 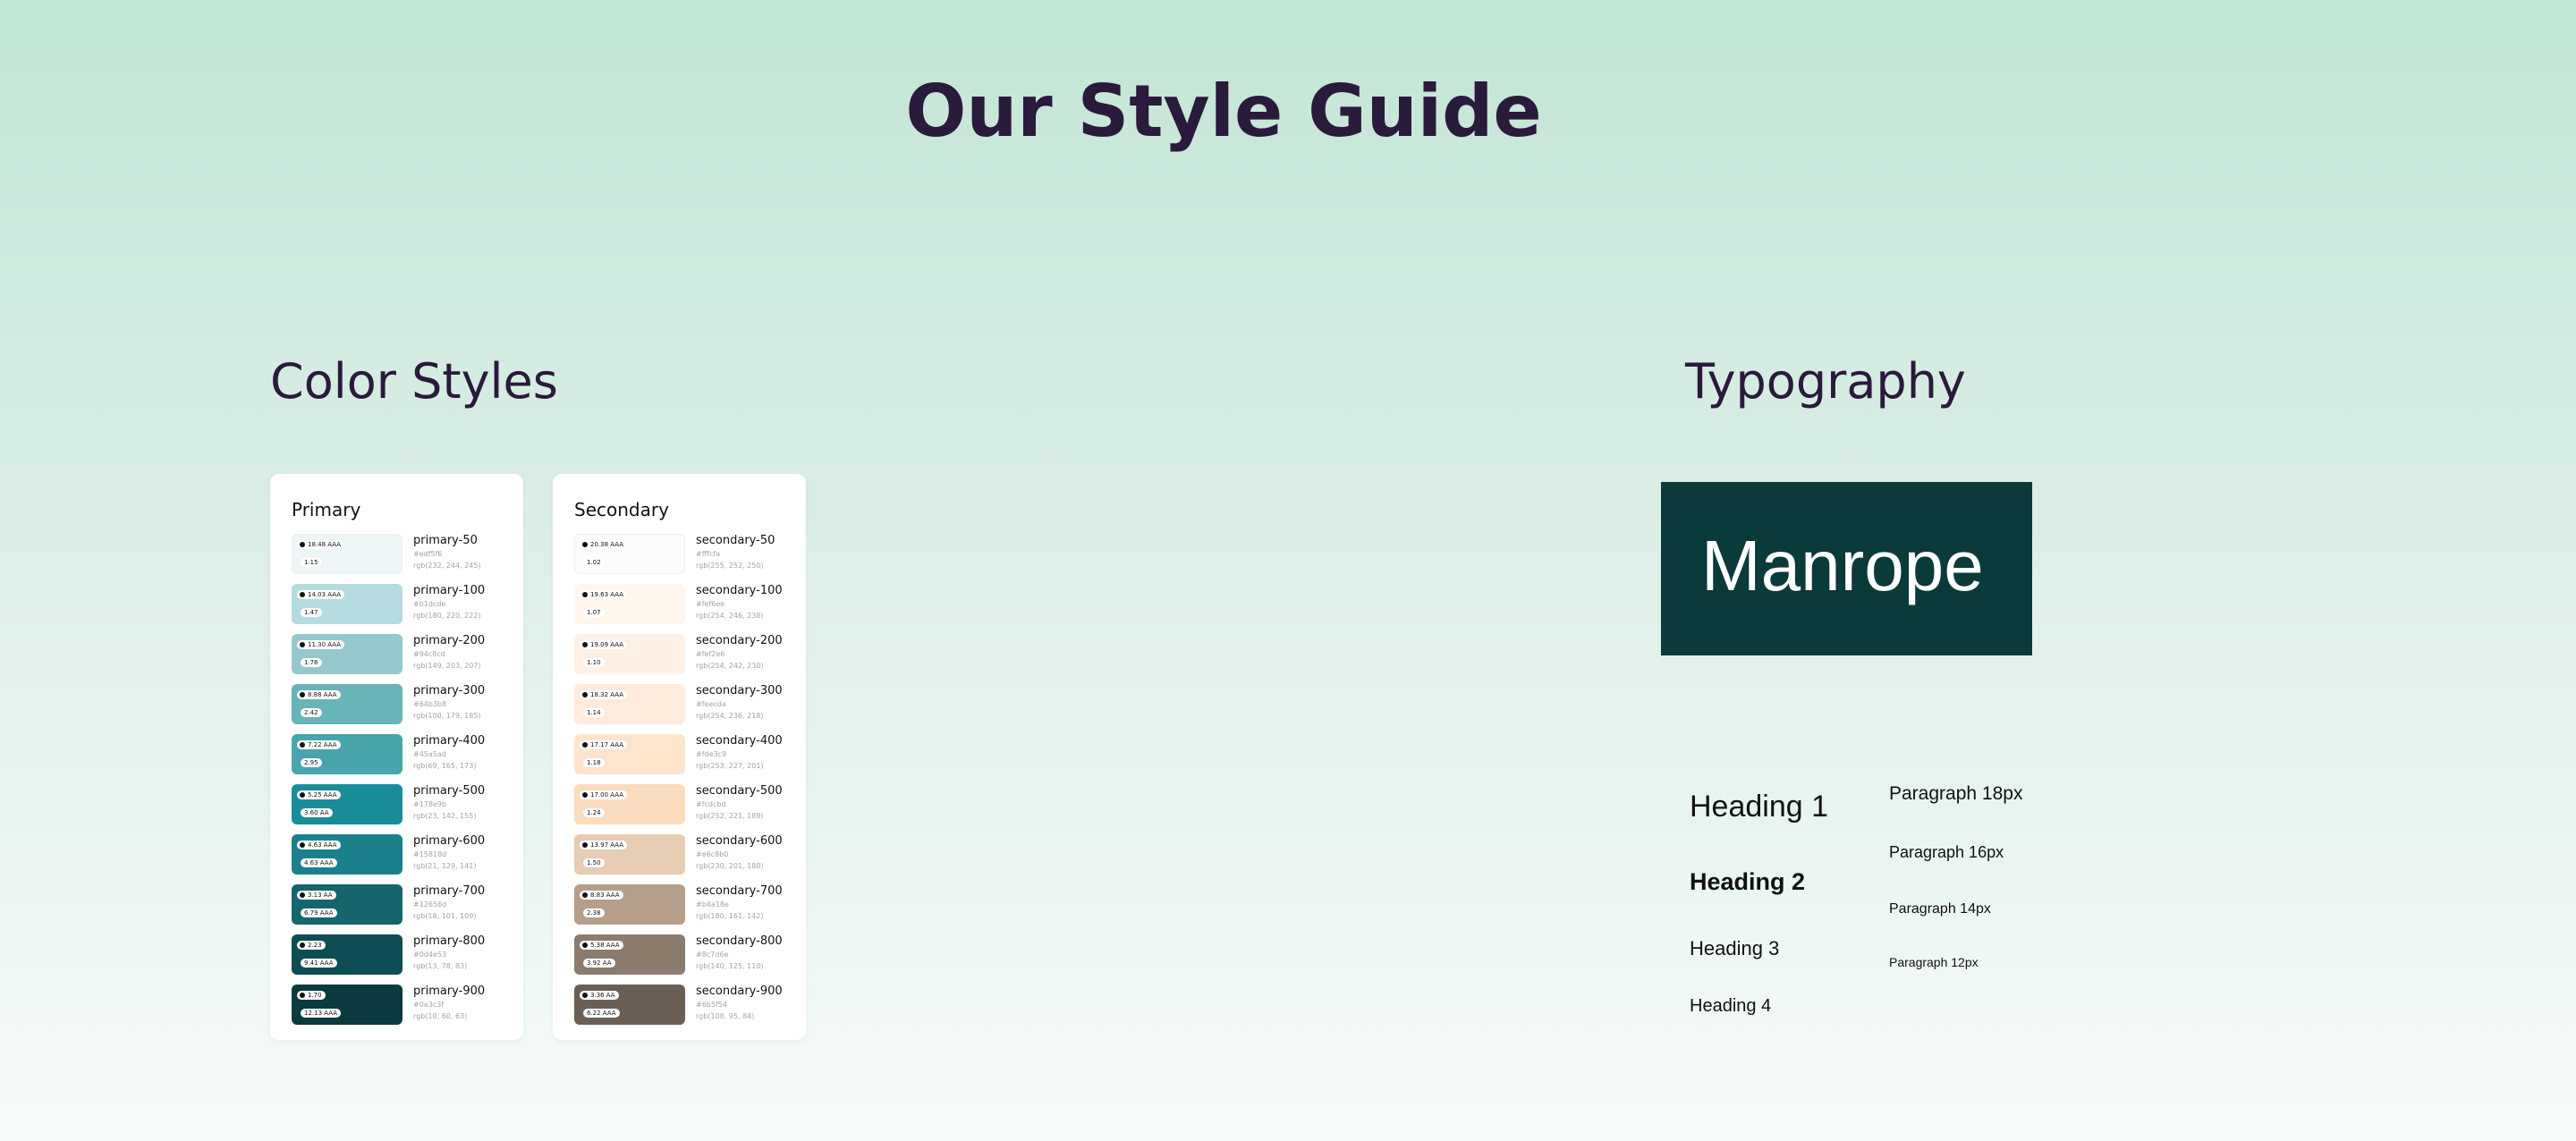 What do you see at coordinates (440, 1016) in the screenshot?
I see `swatch-rgb: rgb(10, 60, 63)` at bounding box center [440, 1016].